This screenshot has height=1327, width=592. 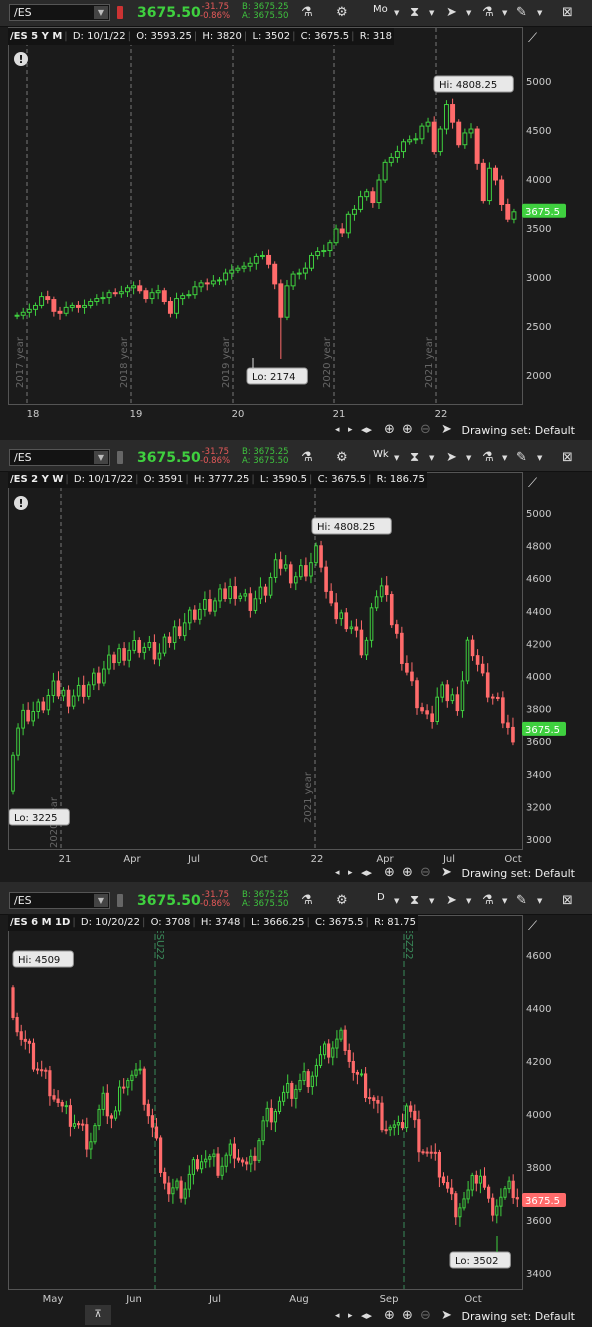 I want to click on flag-icon, so click(x=120, y=12).